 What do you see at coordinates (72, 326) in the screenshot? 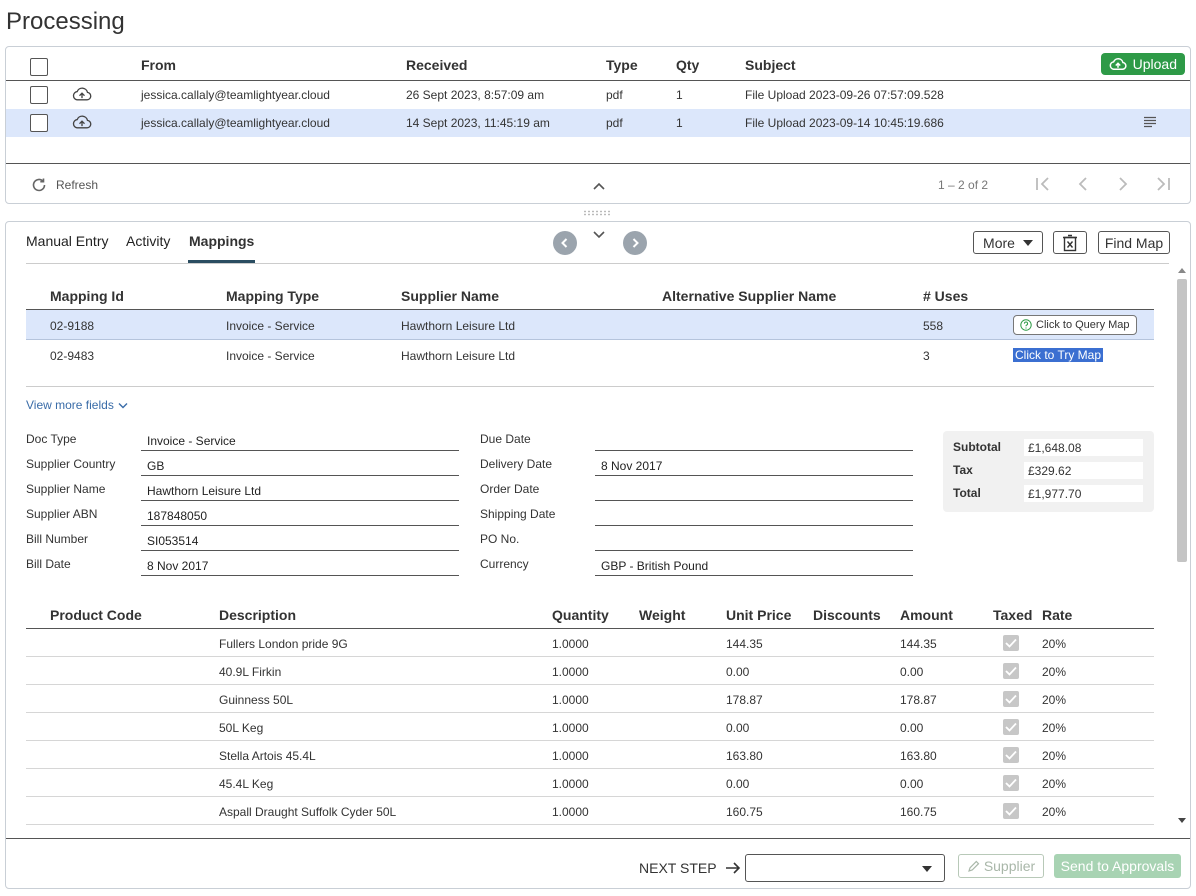
I see `mapping-id: 02-9188` at bounding box center [72, 326].